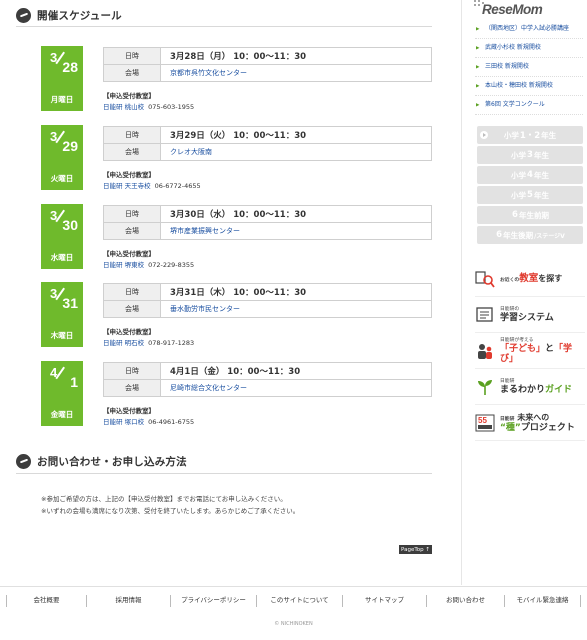 Image resolution: width=587 pixels, height=640 pixels. What do you see at coordinates (267, 56) in the screenshot?
I see `info-row-datetime: 日時 3月28日（月） 10：00～11：30` at bounding box center [267, 56].